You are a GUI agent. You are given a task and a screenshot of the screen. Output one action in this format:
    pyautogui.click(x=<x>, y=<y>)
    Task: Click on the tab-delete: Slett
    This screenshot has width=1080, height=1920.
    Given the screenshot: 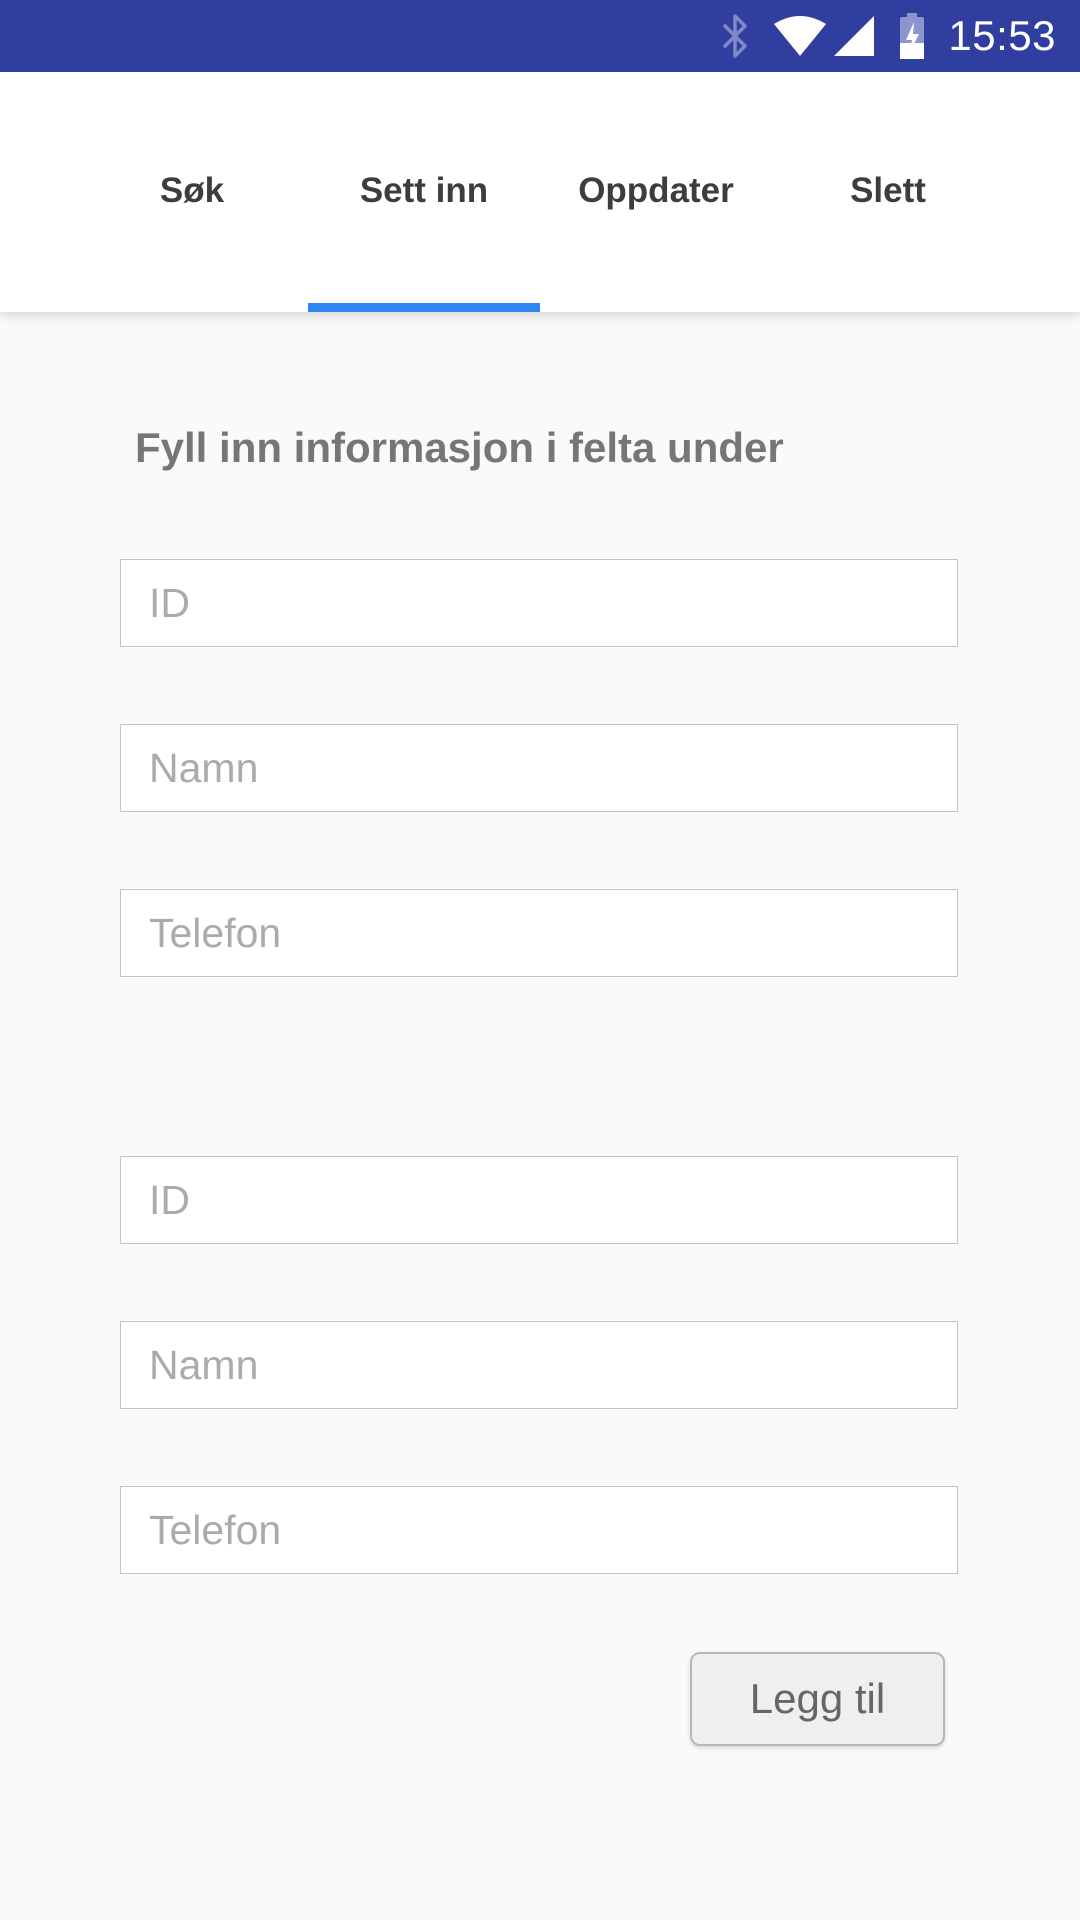 What is the action you would take?
    pyautogui.click(x=888, y=192)
    